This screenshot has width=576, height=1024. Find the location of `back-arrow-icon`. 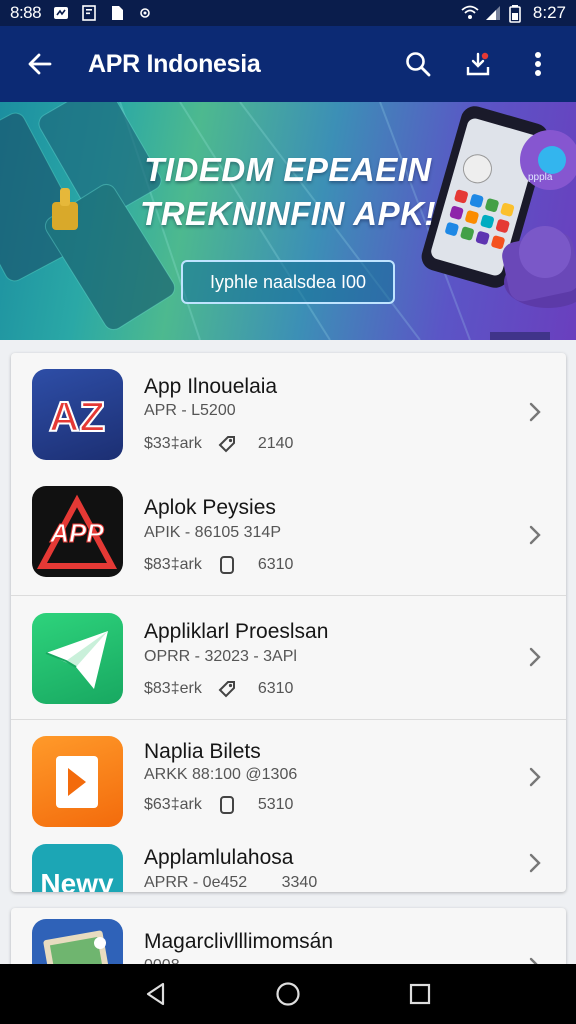

back-arrow-icon is located at coordinates (40, 64).